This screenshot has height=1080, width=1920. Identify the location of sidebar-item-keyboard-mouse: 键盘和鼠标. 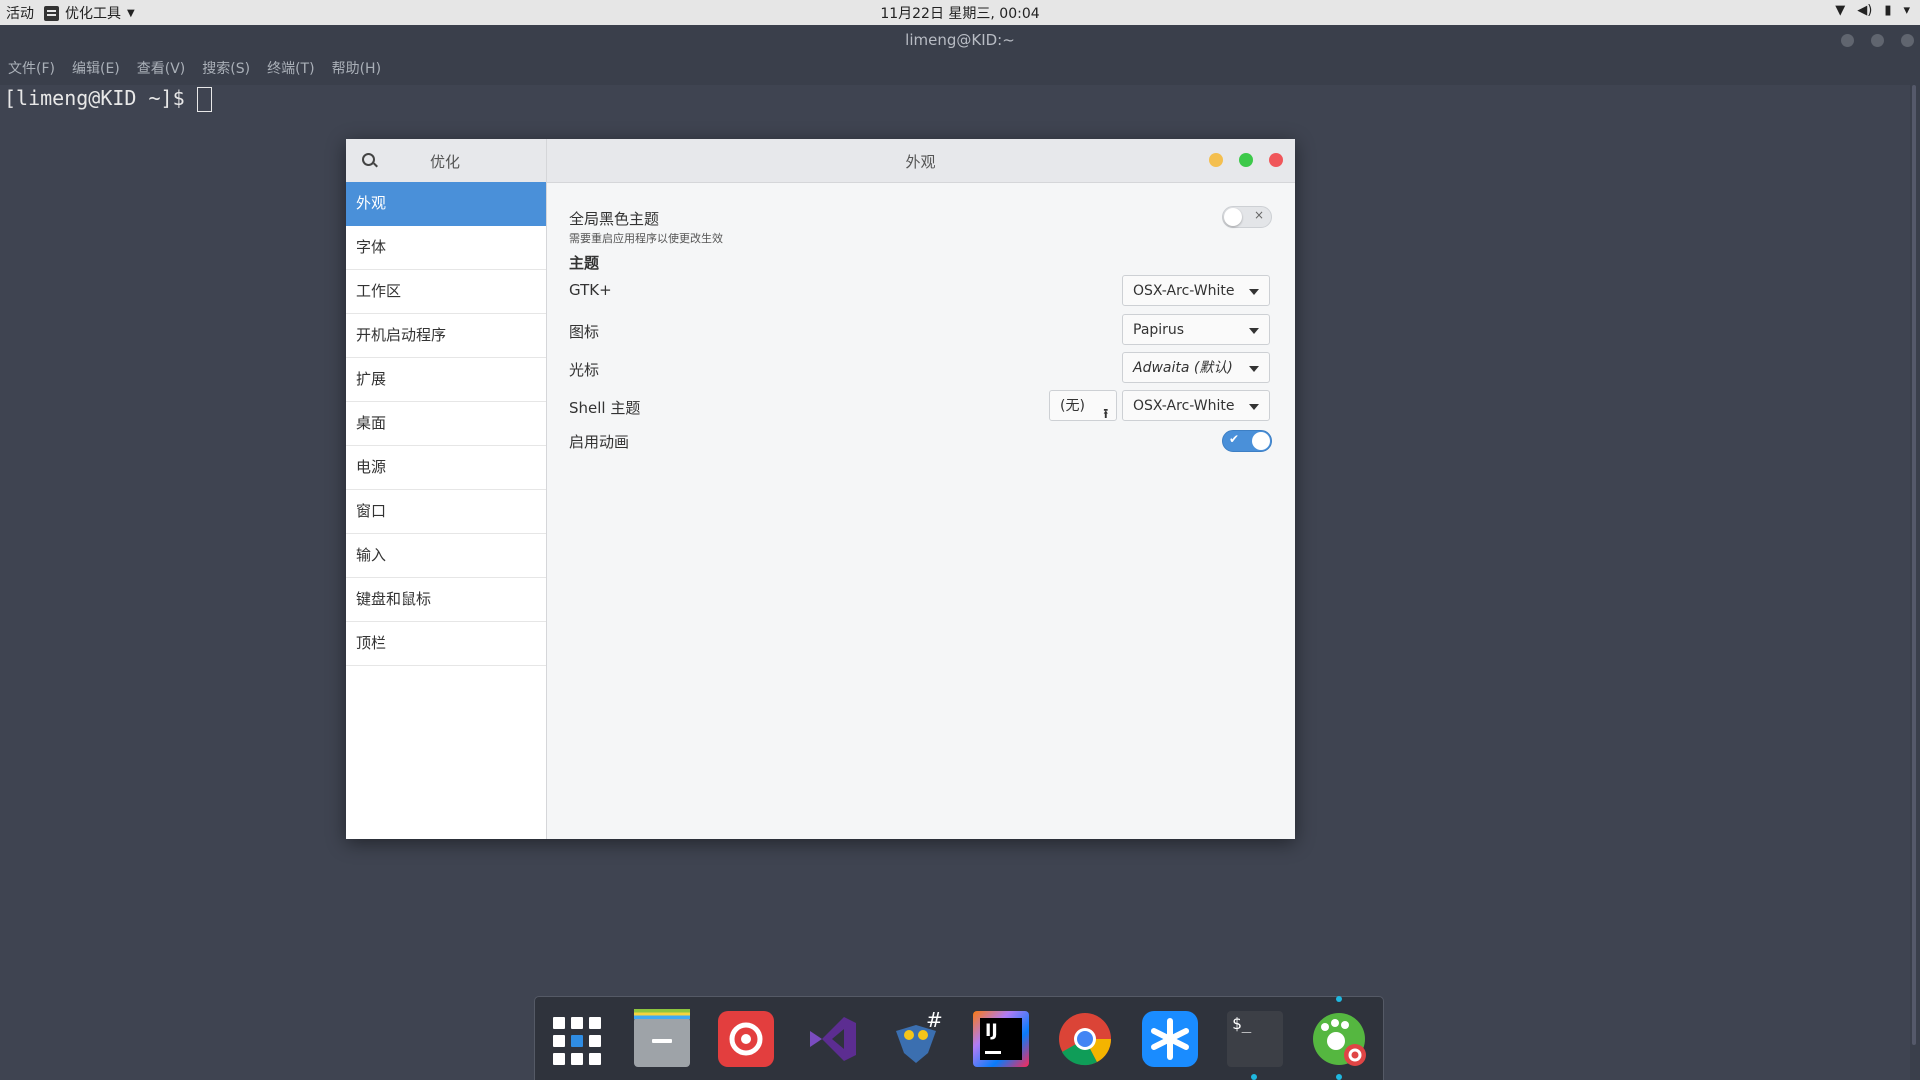
(446, 600).